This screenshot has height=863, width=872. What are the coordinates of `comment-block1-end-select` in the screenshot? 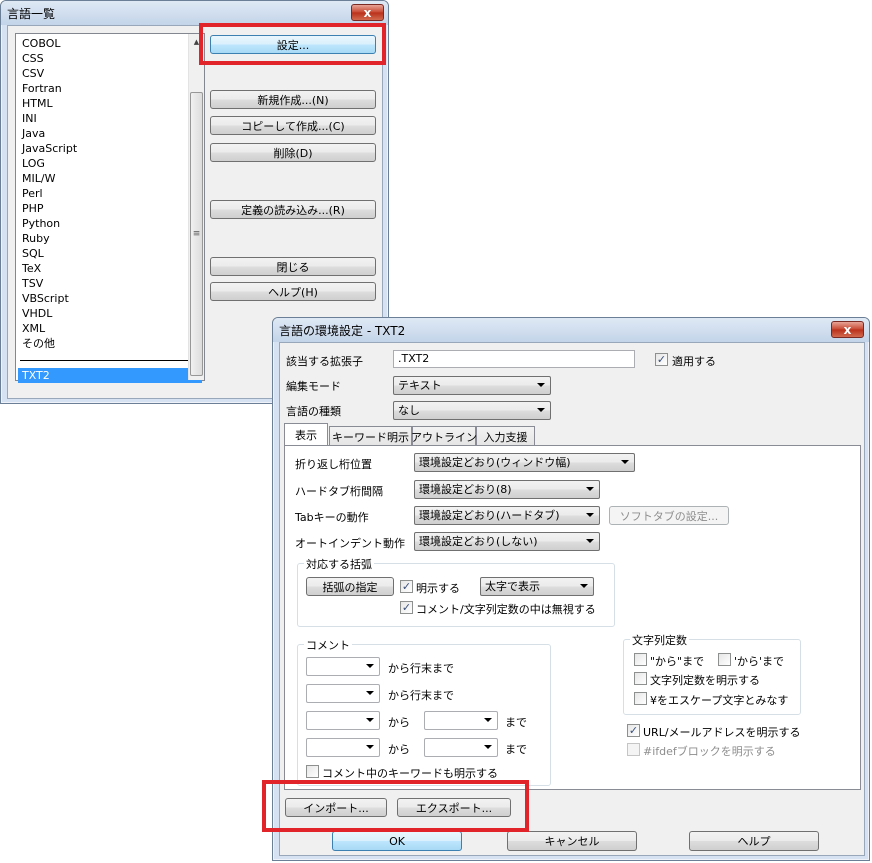 It's located at (461, 720).